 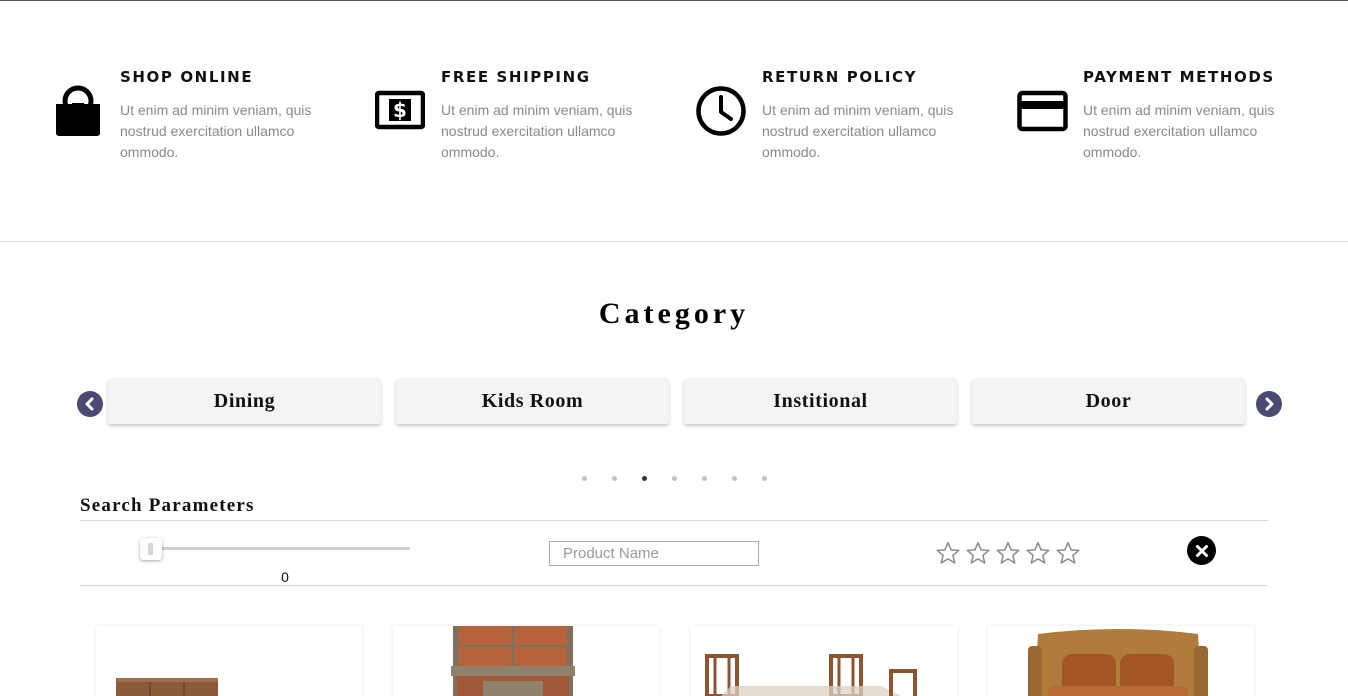 What do you see at coordinates (654, 553) in the screenshot?
I see `product-name-input` at bounding box center [654, 553].